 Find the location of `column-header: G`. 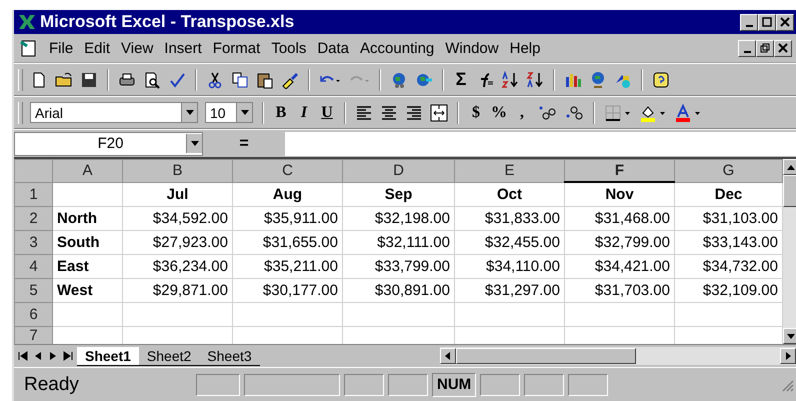

column-header: G is located at coordinates (728, 171).